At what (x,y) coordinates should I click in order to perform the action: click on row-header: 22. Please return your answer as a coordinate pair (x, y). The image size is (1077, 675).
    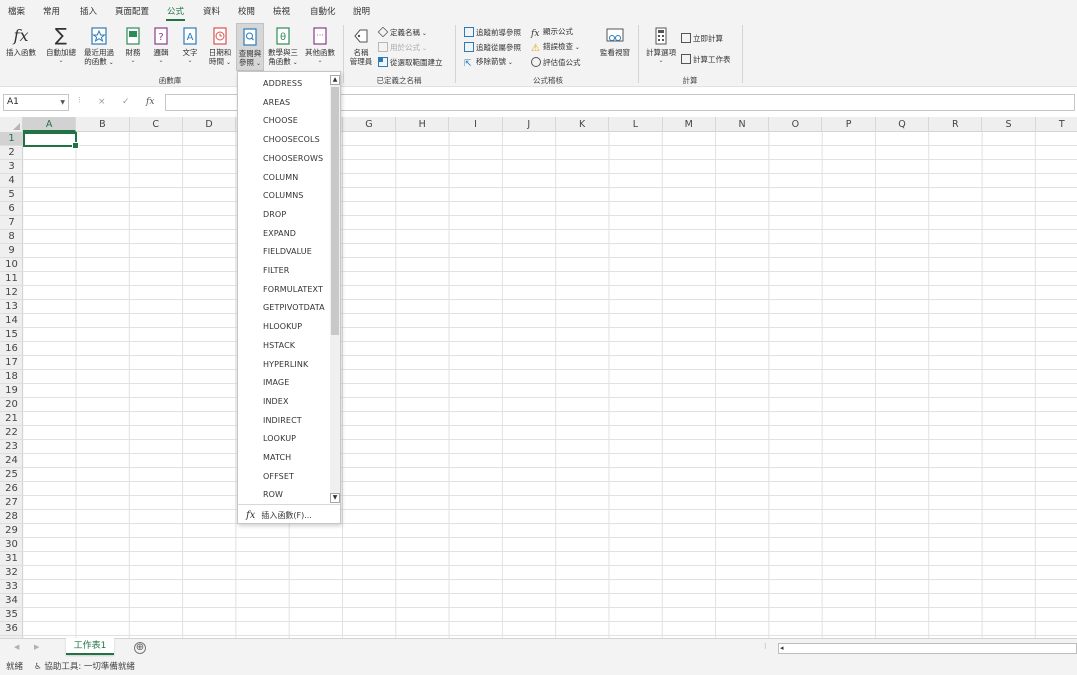
    Looking at the image, I should click on (11, 433).